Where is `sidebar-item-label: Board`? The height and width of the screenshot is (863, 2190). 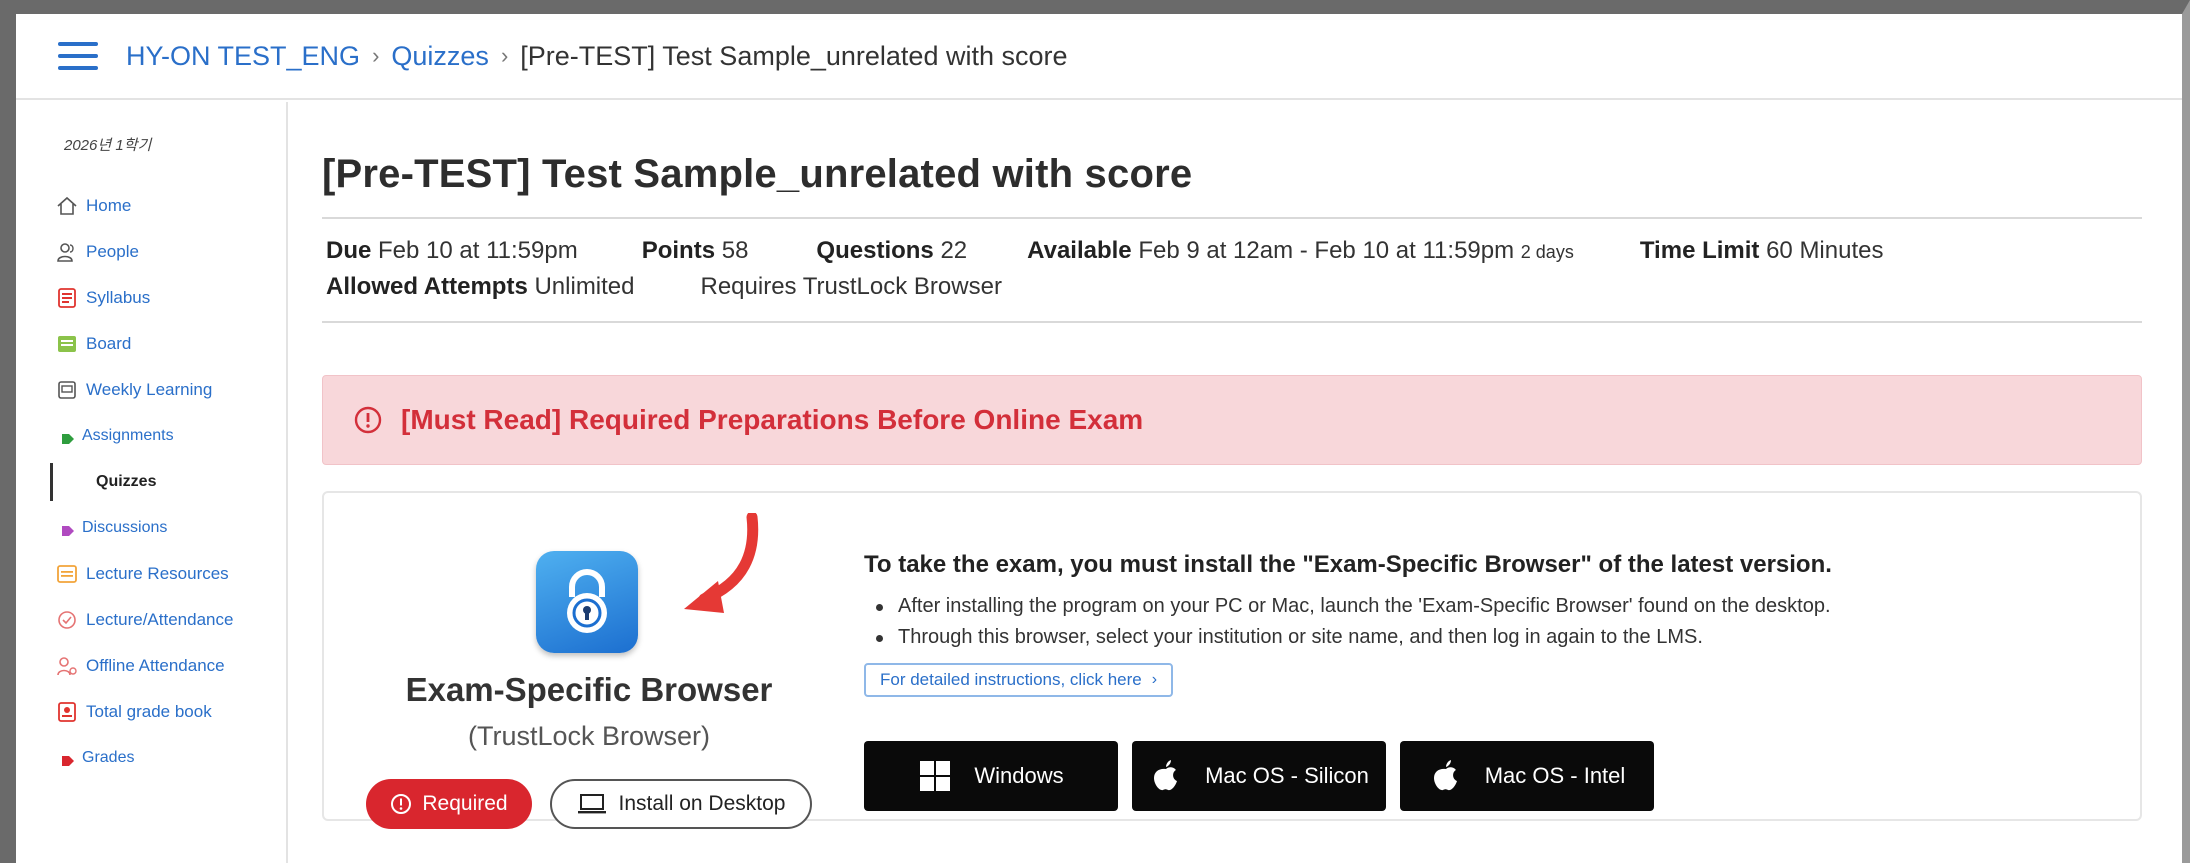
sidebar-item-label: Board is located at coordinates (109, 343).